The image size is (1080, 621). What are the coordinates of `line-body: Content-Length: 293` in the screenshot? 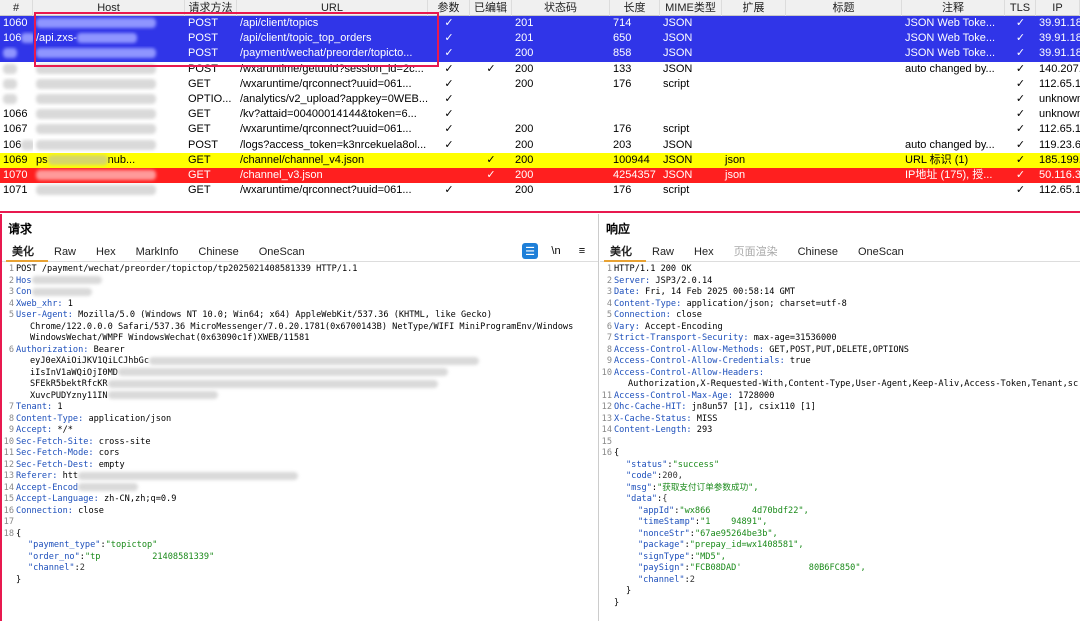 It's located at (663, 431).